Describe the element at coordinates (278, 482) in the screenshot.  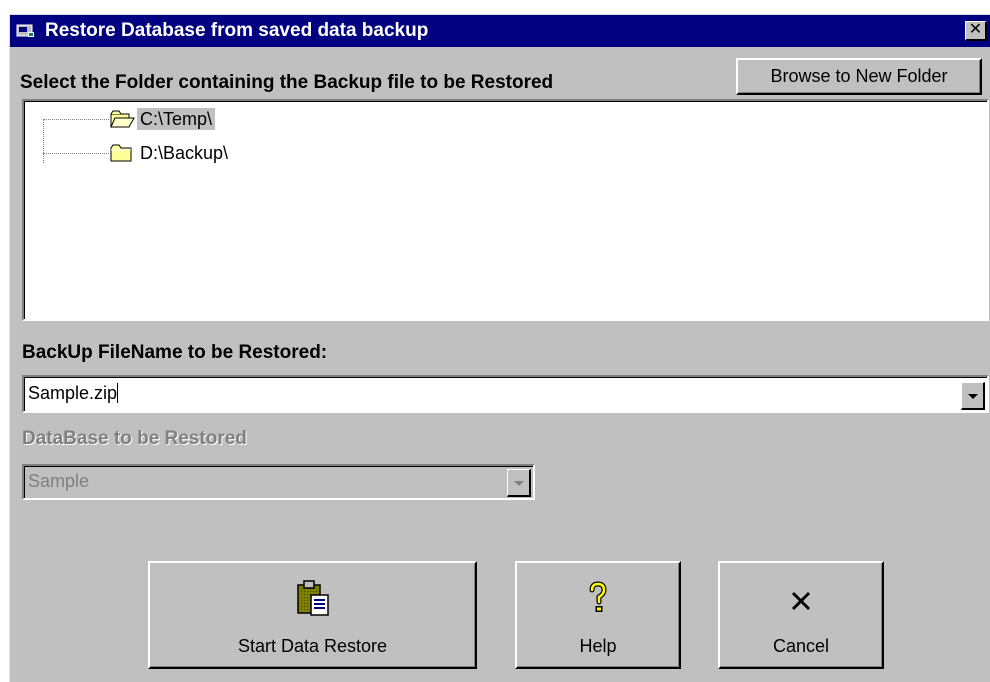
I see `database-combo: Sample` at that location.